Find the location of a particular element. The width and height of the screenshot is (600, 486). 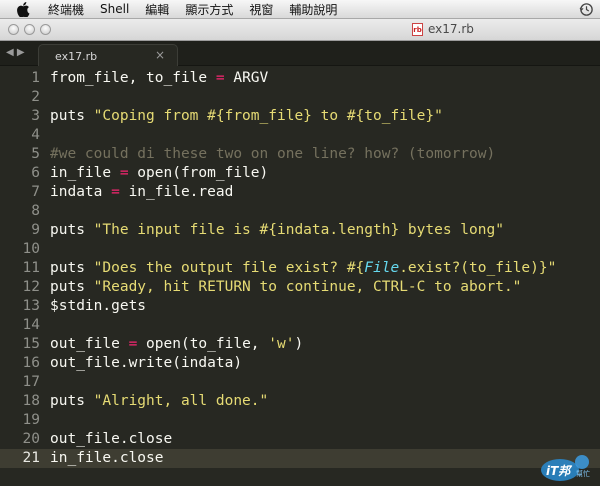

line-number: 1 is located at coordinates (35, 78).